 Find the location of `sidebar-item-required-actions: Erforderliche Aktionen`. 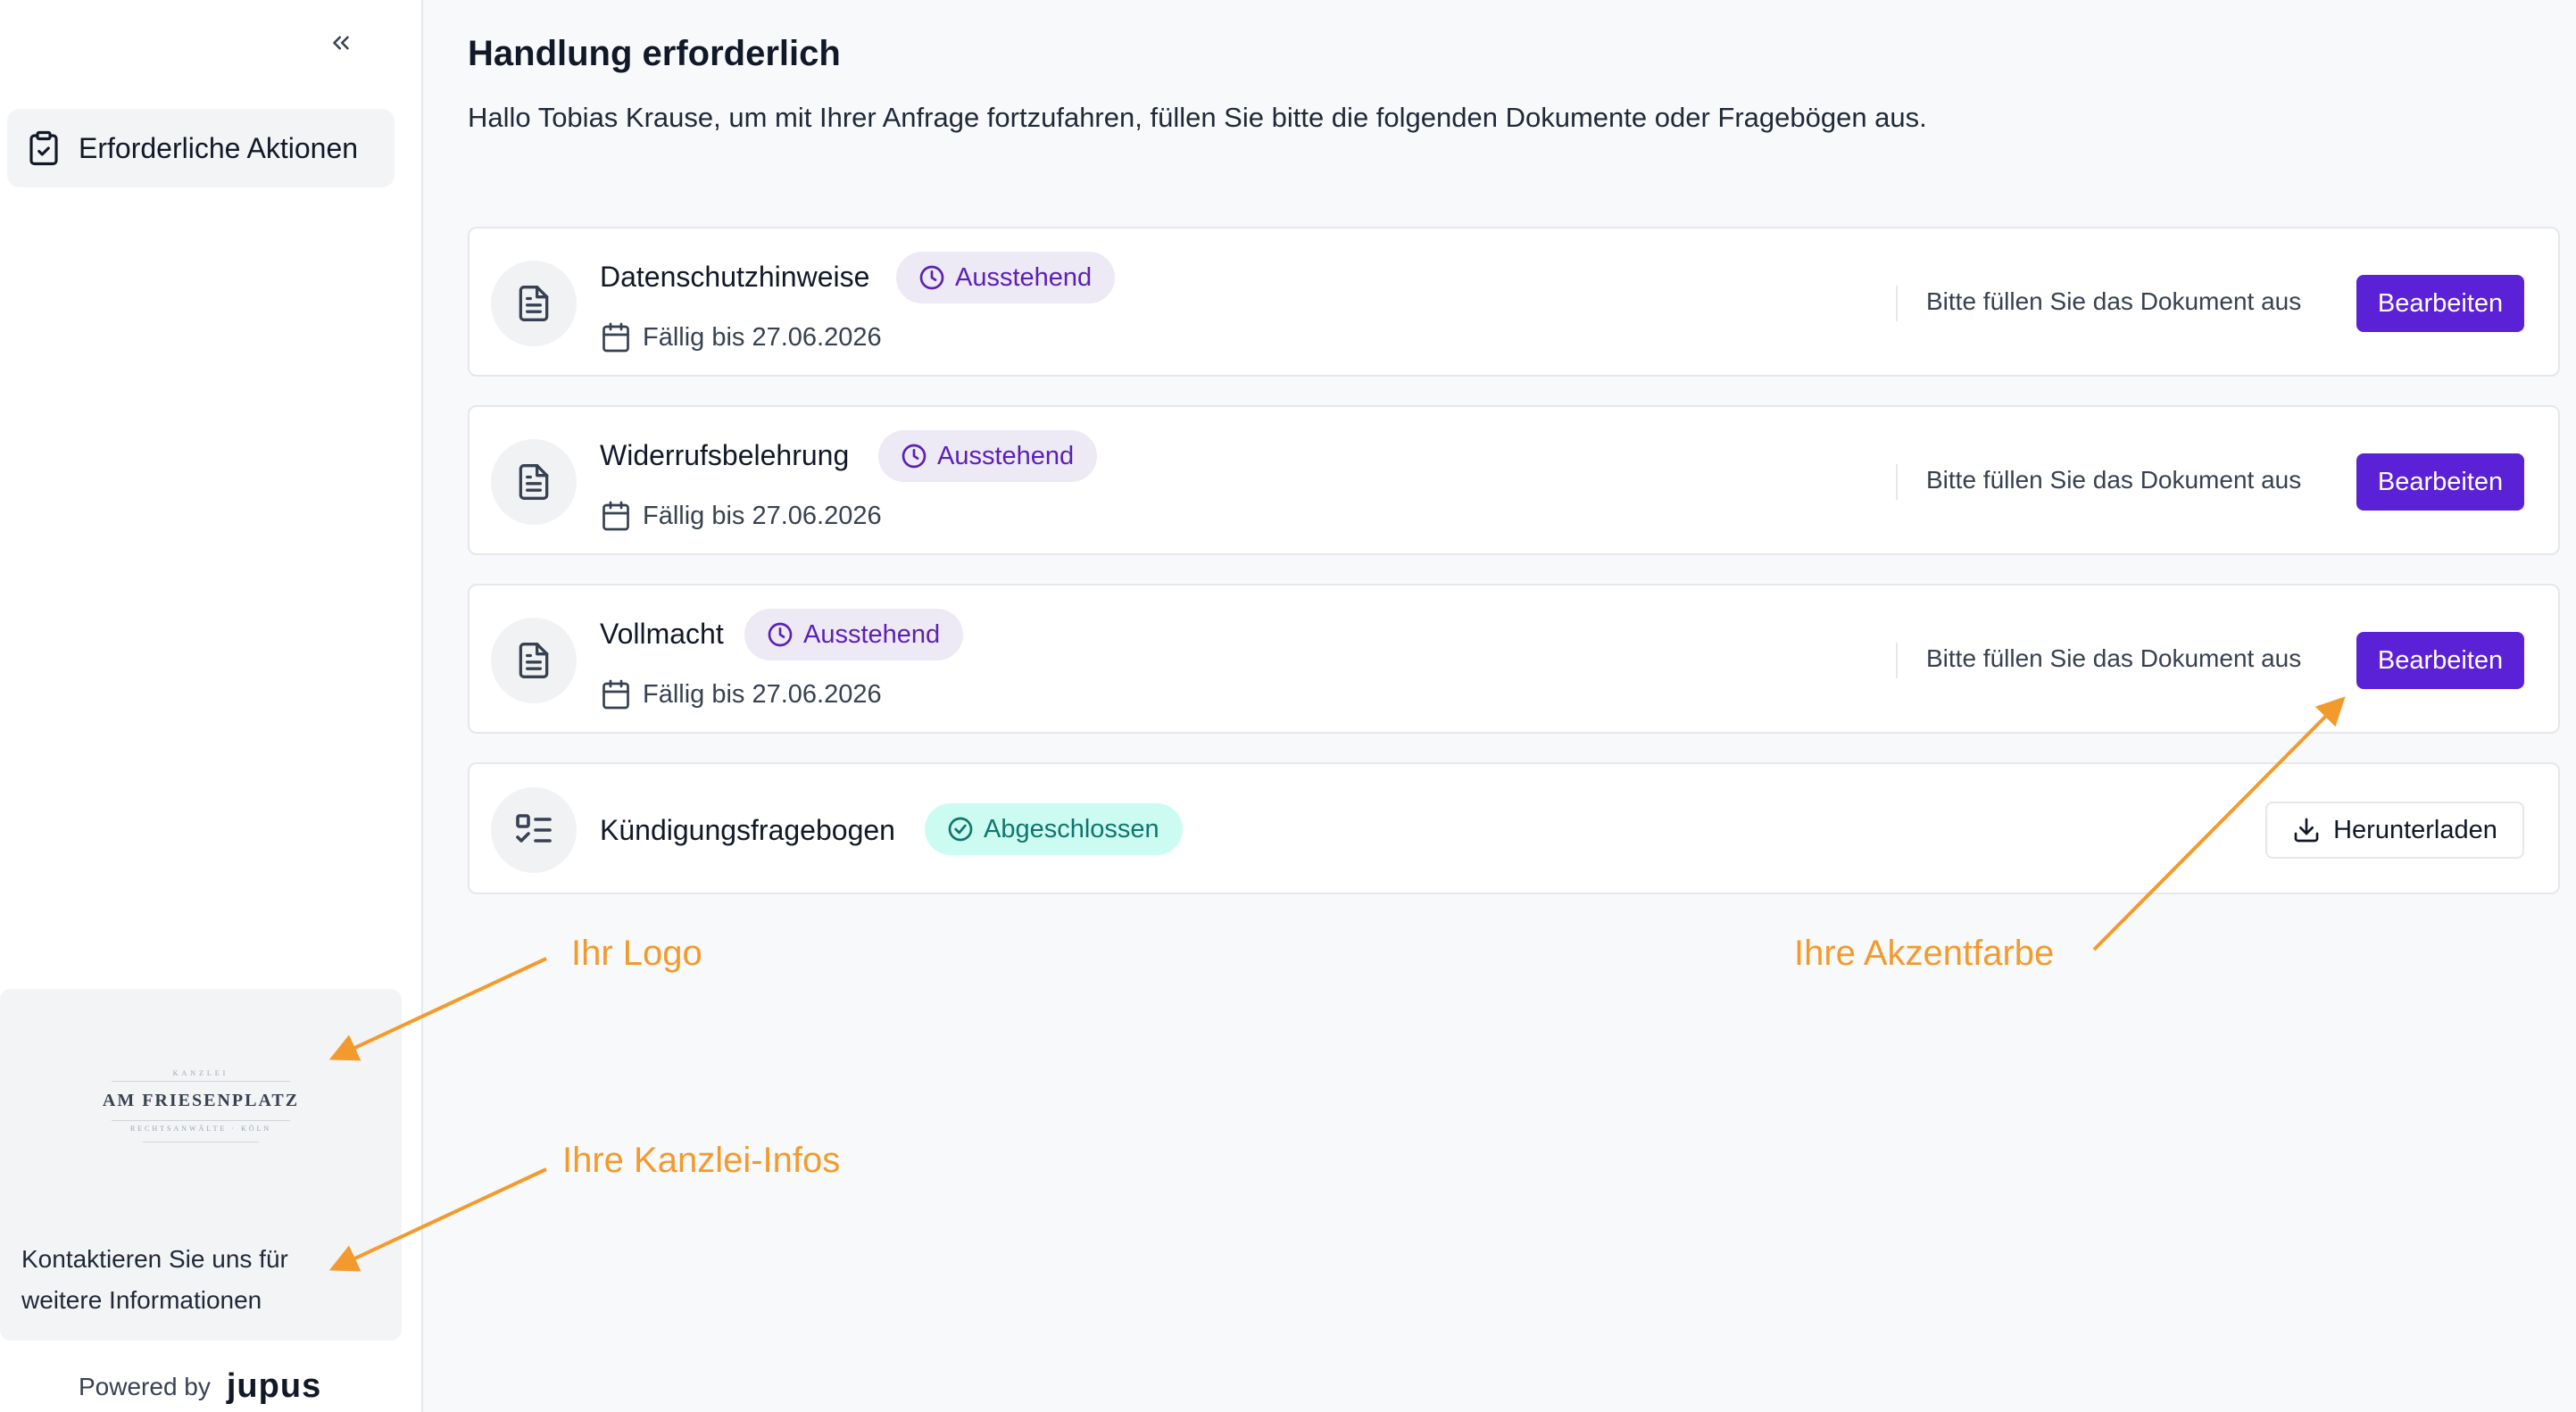

sidebar-item-required-actions: Erforderliche Aktionen is located at coordinates (201, 148).